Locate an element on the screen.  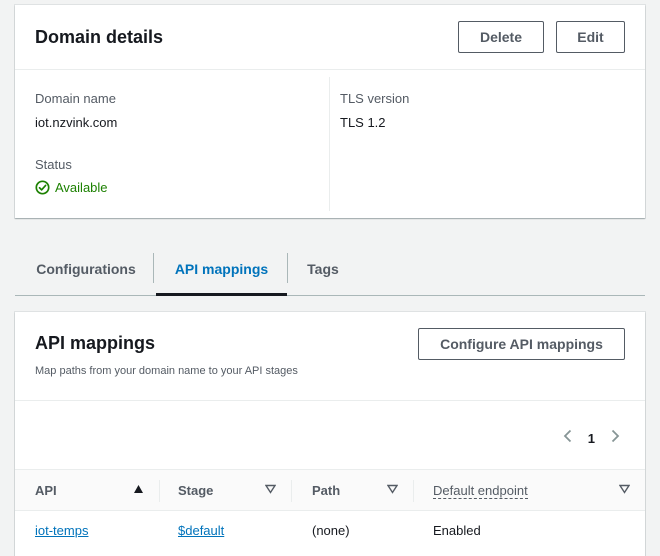
default-endpoint-value: Enabled is located at coordinates (457, 530).